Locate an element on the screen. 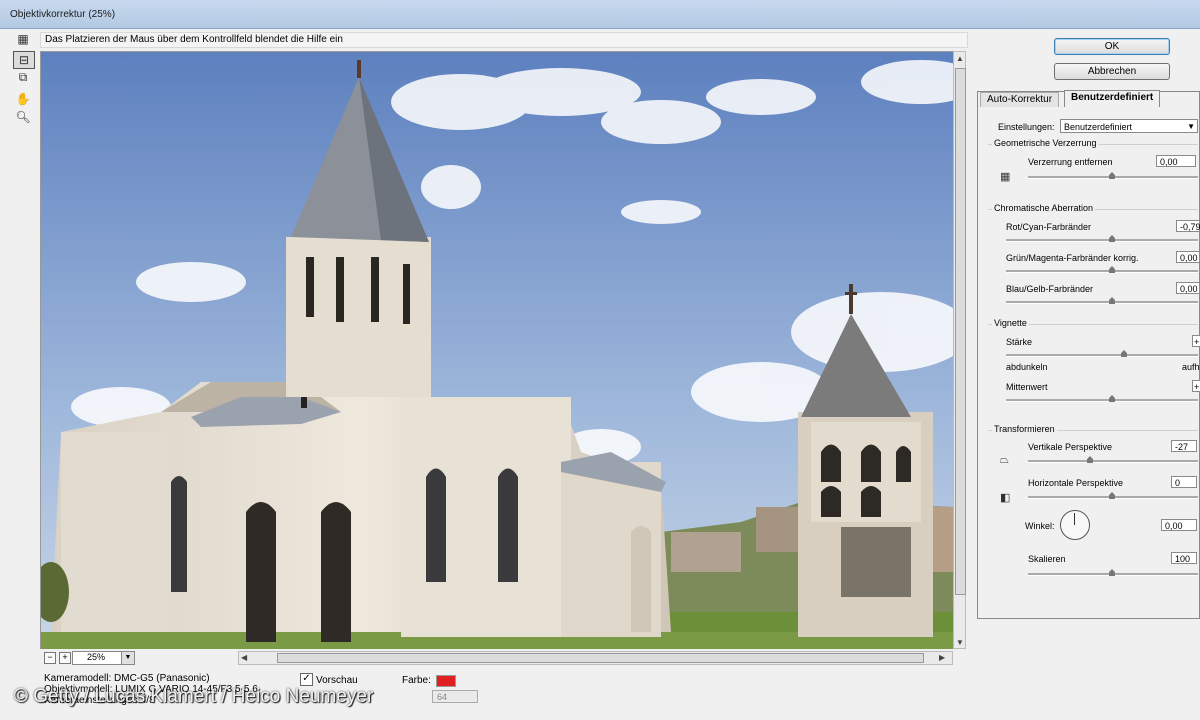 The height and width of the screenshot is (720, 1200). remove-distortion-label: Verzerrung entfernen is located at coordinates (1070, 162).